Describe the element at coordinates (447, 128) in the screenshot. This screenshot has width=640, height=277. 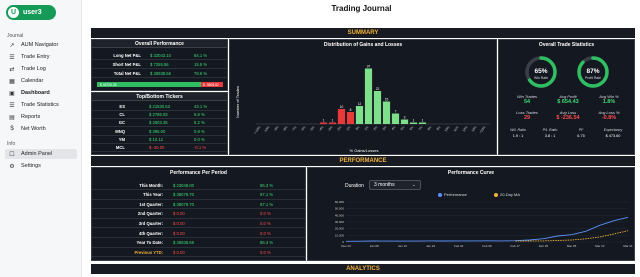
I see `x-tick-label: 10%` at that location.